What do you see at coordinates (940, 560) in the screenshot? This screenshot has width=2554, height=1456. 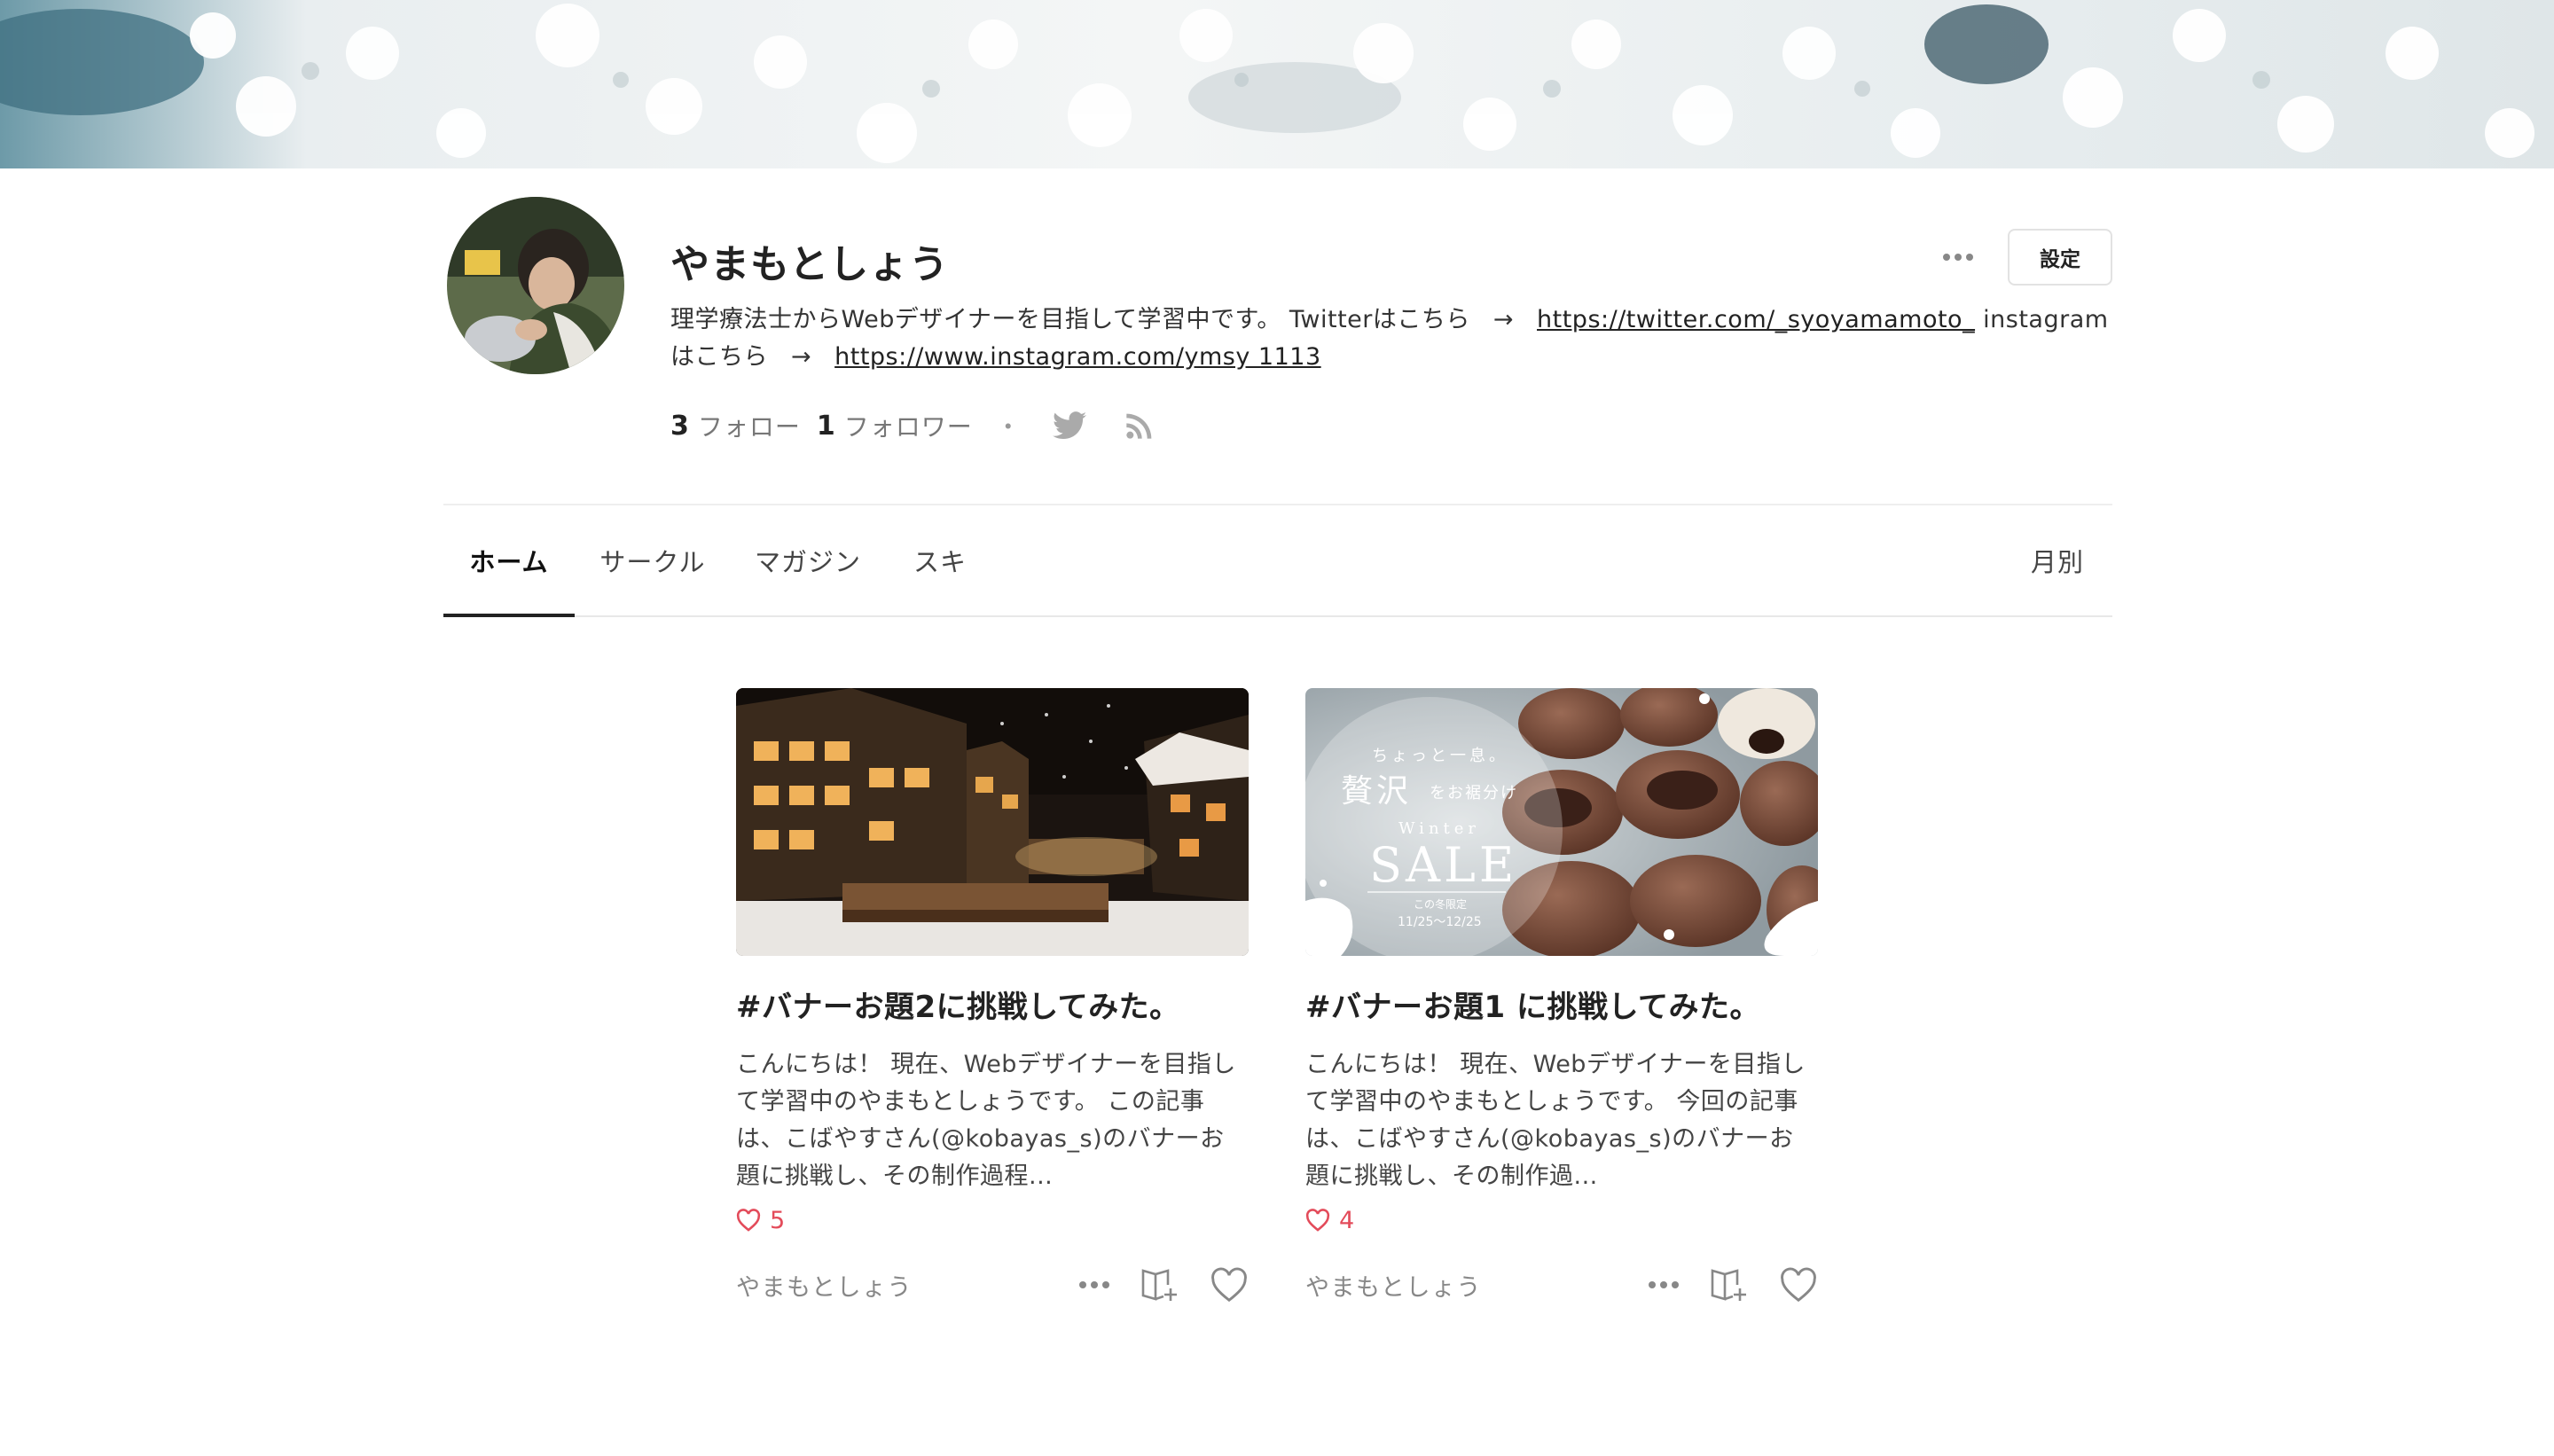 I see `tab-suki: スキ` at bounding box center [940, 560].